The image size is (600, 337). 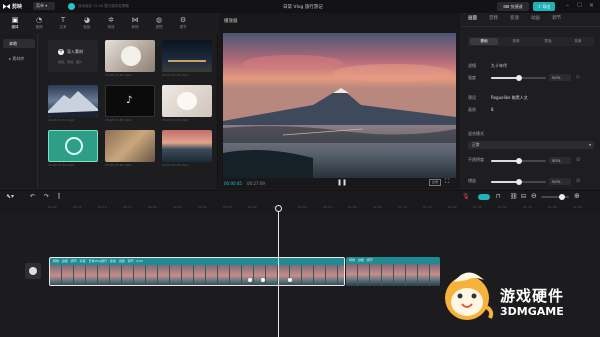 I want to click on ratio-button: 比例, so click(x=435, y=182).